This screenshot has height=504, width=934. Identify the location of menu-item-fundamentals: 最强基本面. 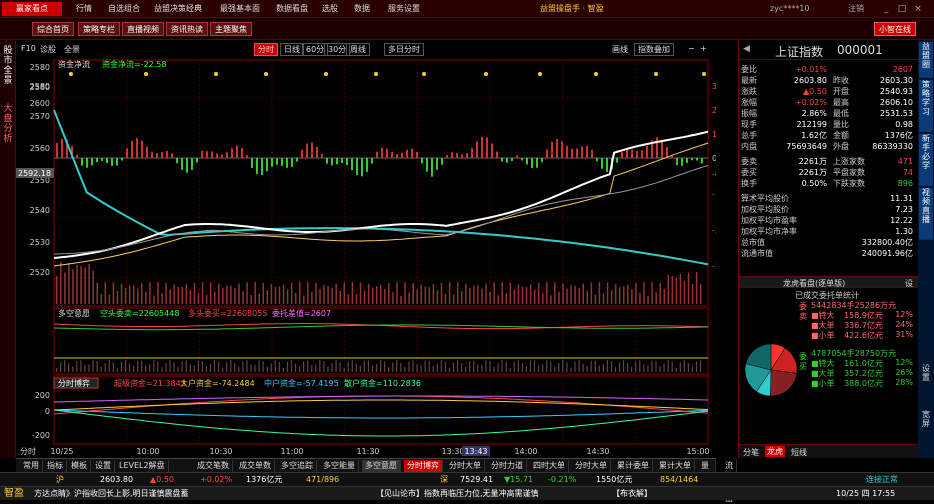
(240, 9).